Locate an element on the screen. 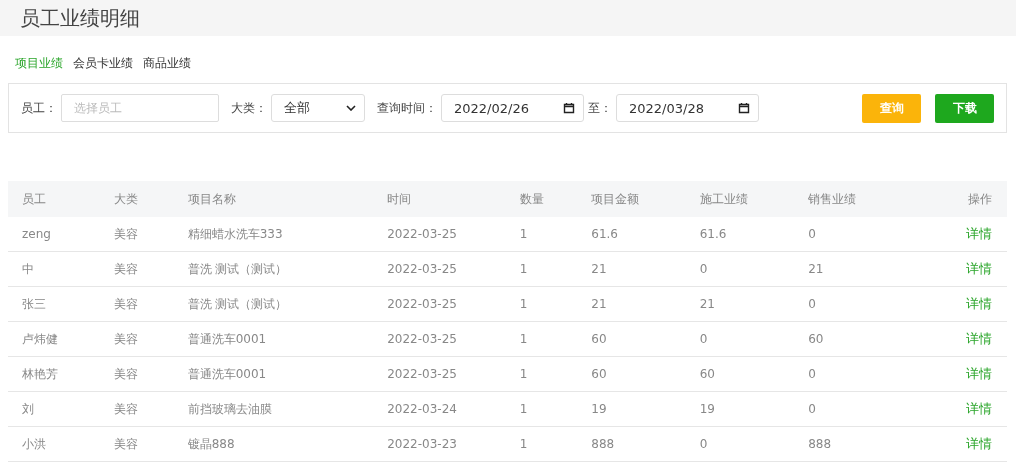 Image resolution: width=1024 pixels, height=462 pixels. table-cell: zeng is located at coordinates (54, 234).